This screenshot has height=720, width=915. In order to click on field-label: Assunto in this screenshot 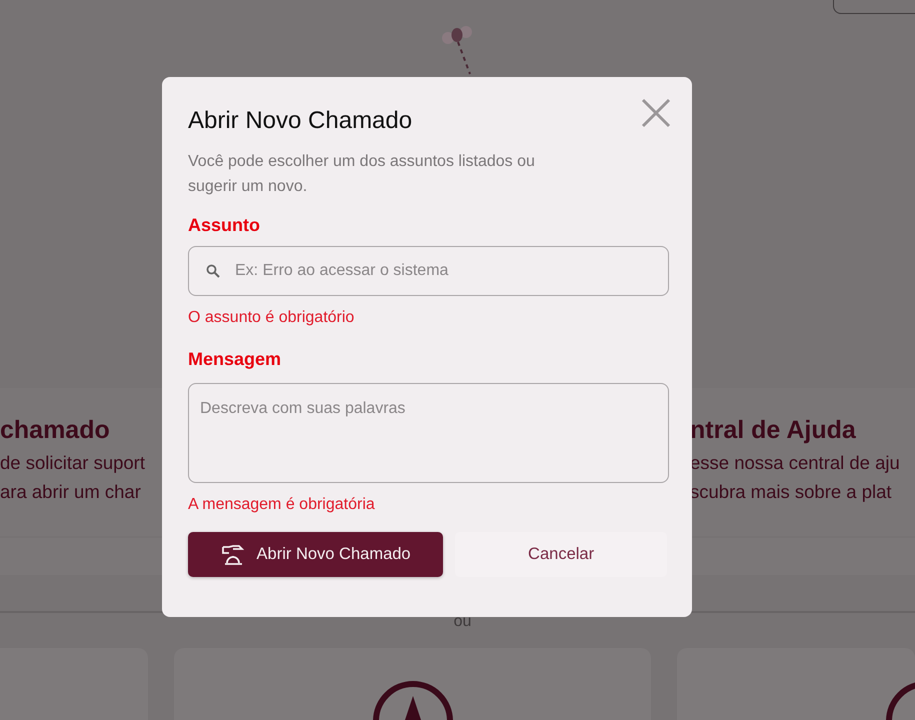, I will do `click(224, 225)`.